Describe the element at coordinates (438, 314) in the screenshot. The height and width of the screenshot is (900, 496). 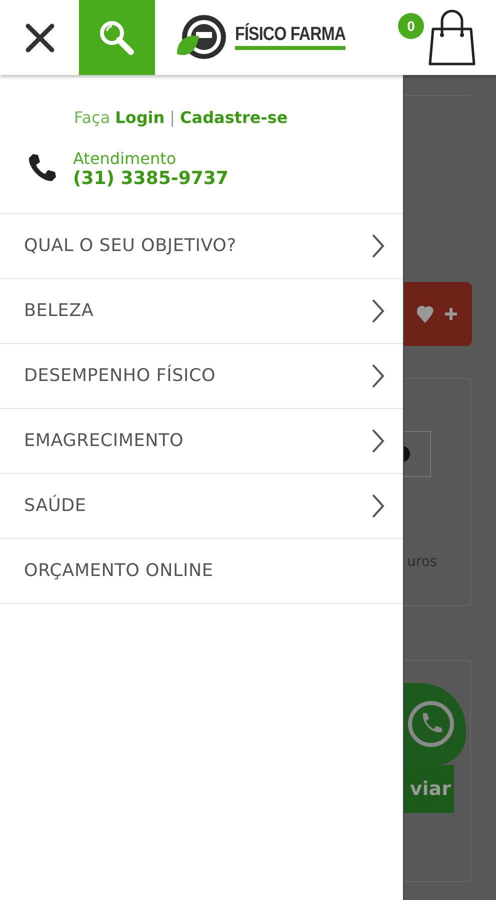
I see `heart-plus-icon` at that location.